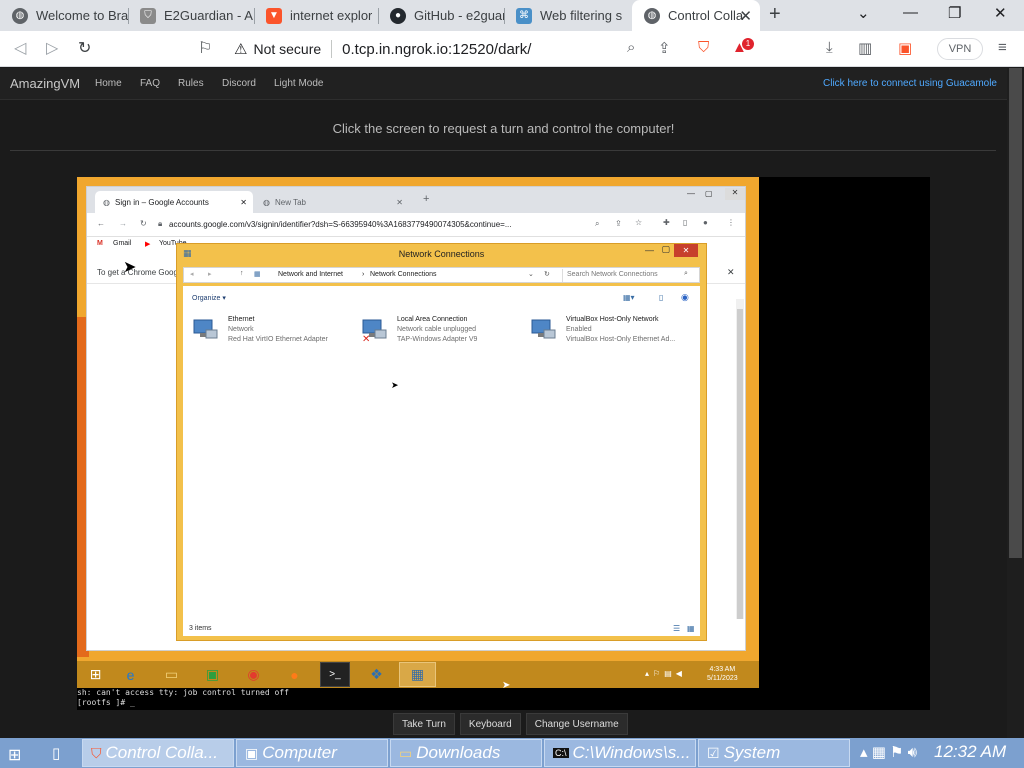 The image size is (1024, 768). Describe the element at coordinates (310, 274) in the screenshot. I see `breadcrumb-network-internet: Network and Internet` at that location.